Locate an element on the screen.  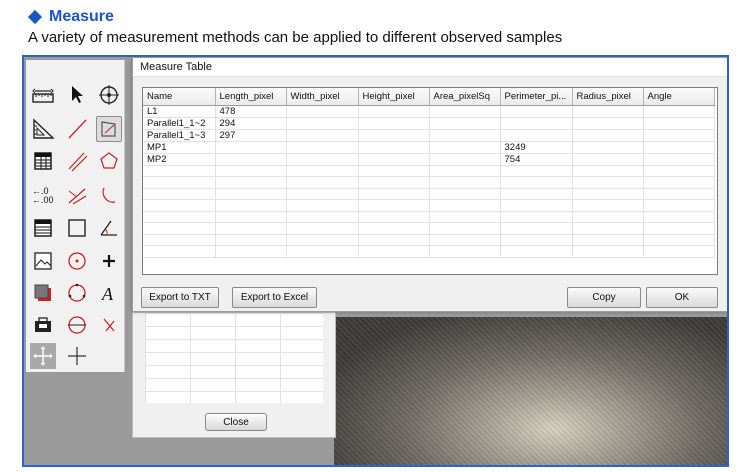
column-header: Width_pixel is located at coordinates (322, 97).